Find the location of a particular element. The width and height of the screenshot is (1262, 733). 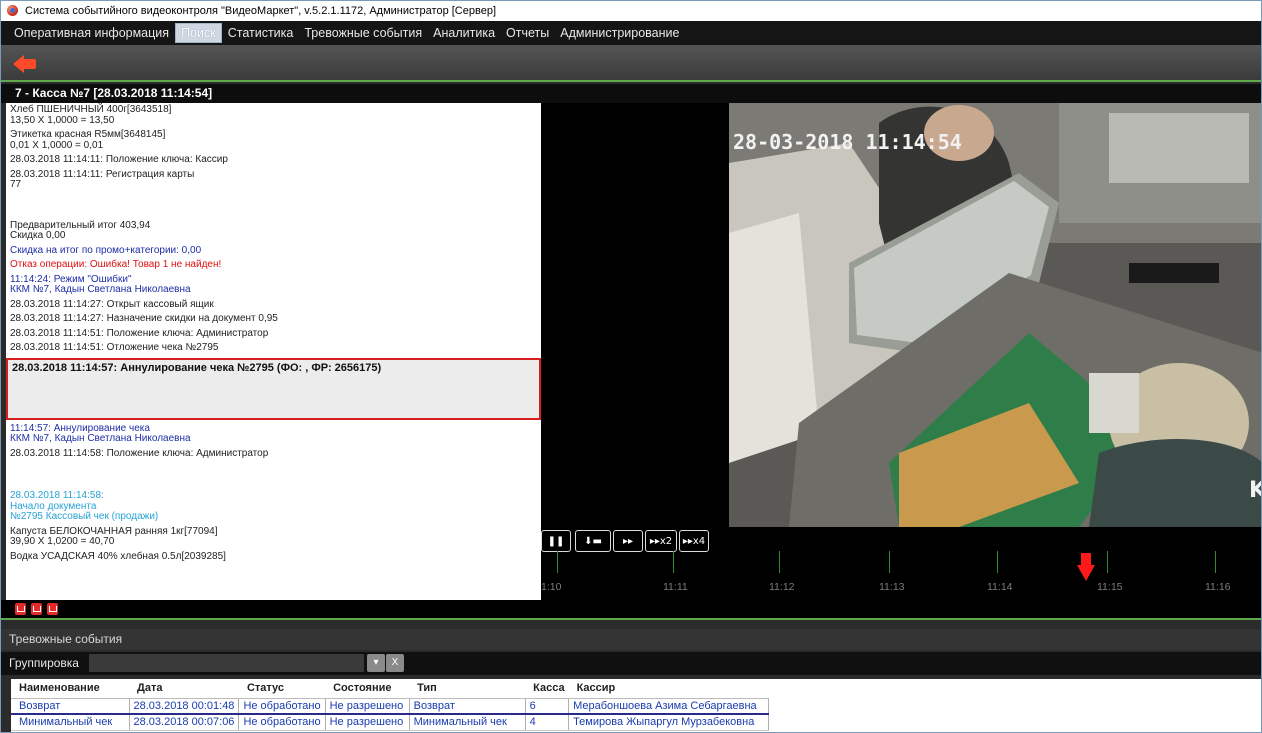

column-header: Состояние is located at coordinates (367, 689).